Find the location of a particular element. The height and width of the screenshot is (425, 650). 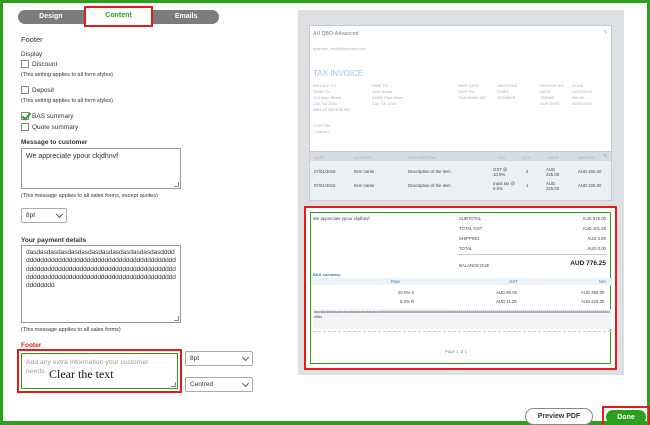

option-bas-summary: BAS summary is located at coordinates (47, 116).